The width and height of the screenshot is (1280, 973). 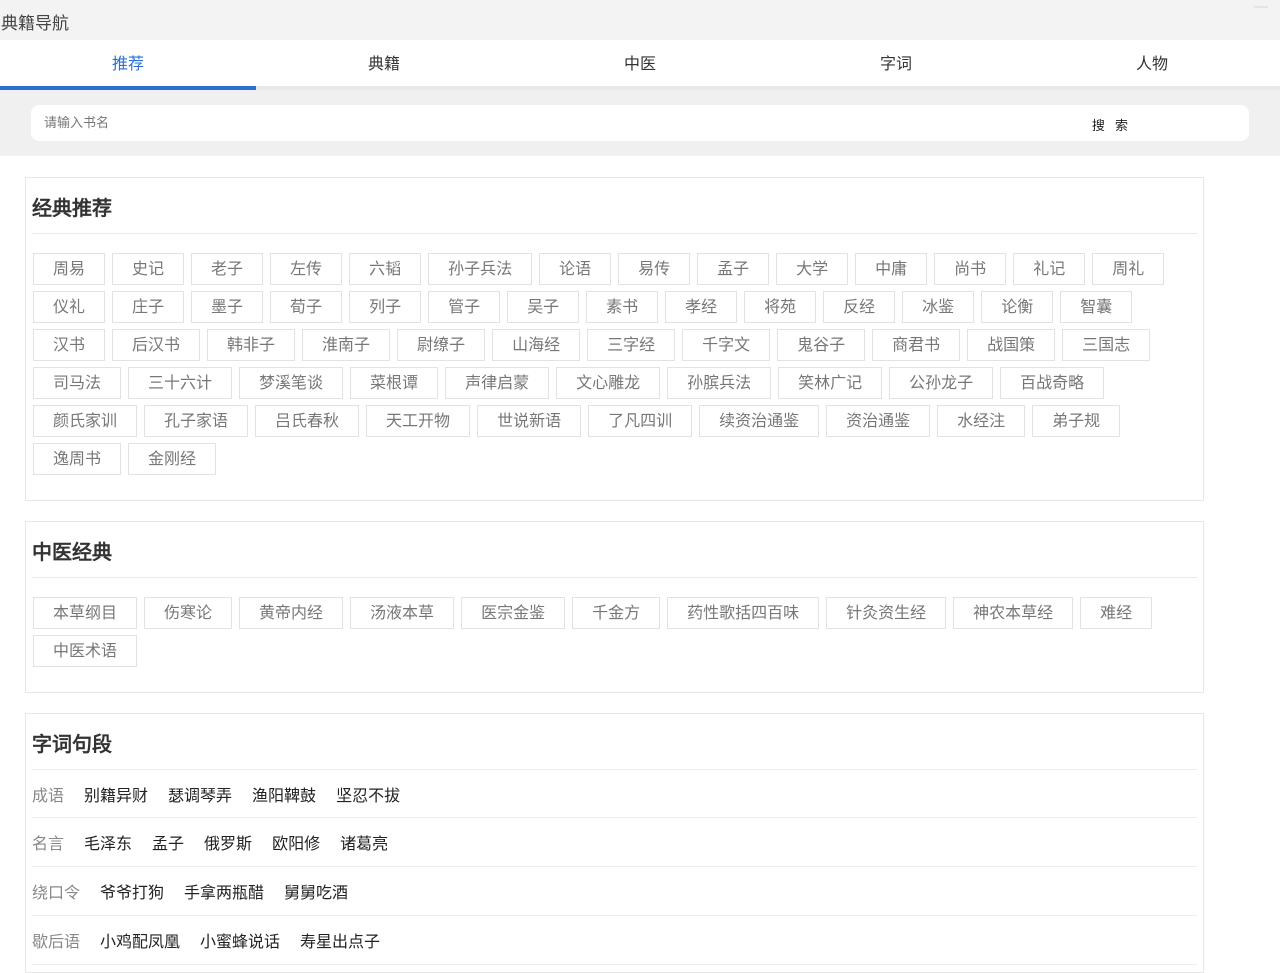 I want to click on word-link: 寿星出点子, so click(x=340, y=940).